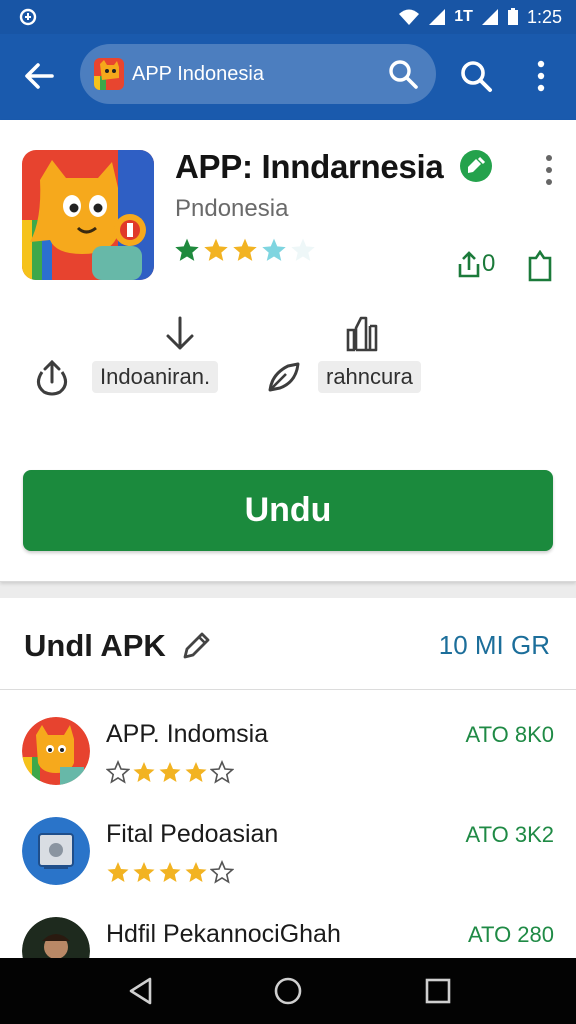 Image resolution: width=576 pixels, height=1024 pixels. I want to click on system-nav-bar, so click(288, 991).